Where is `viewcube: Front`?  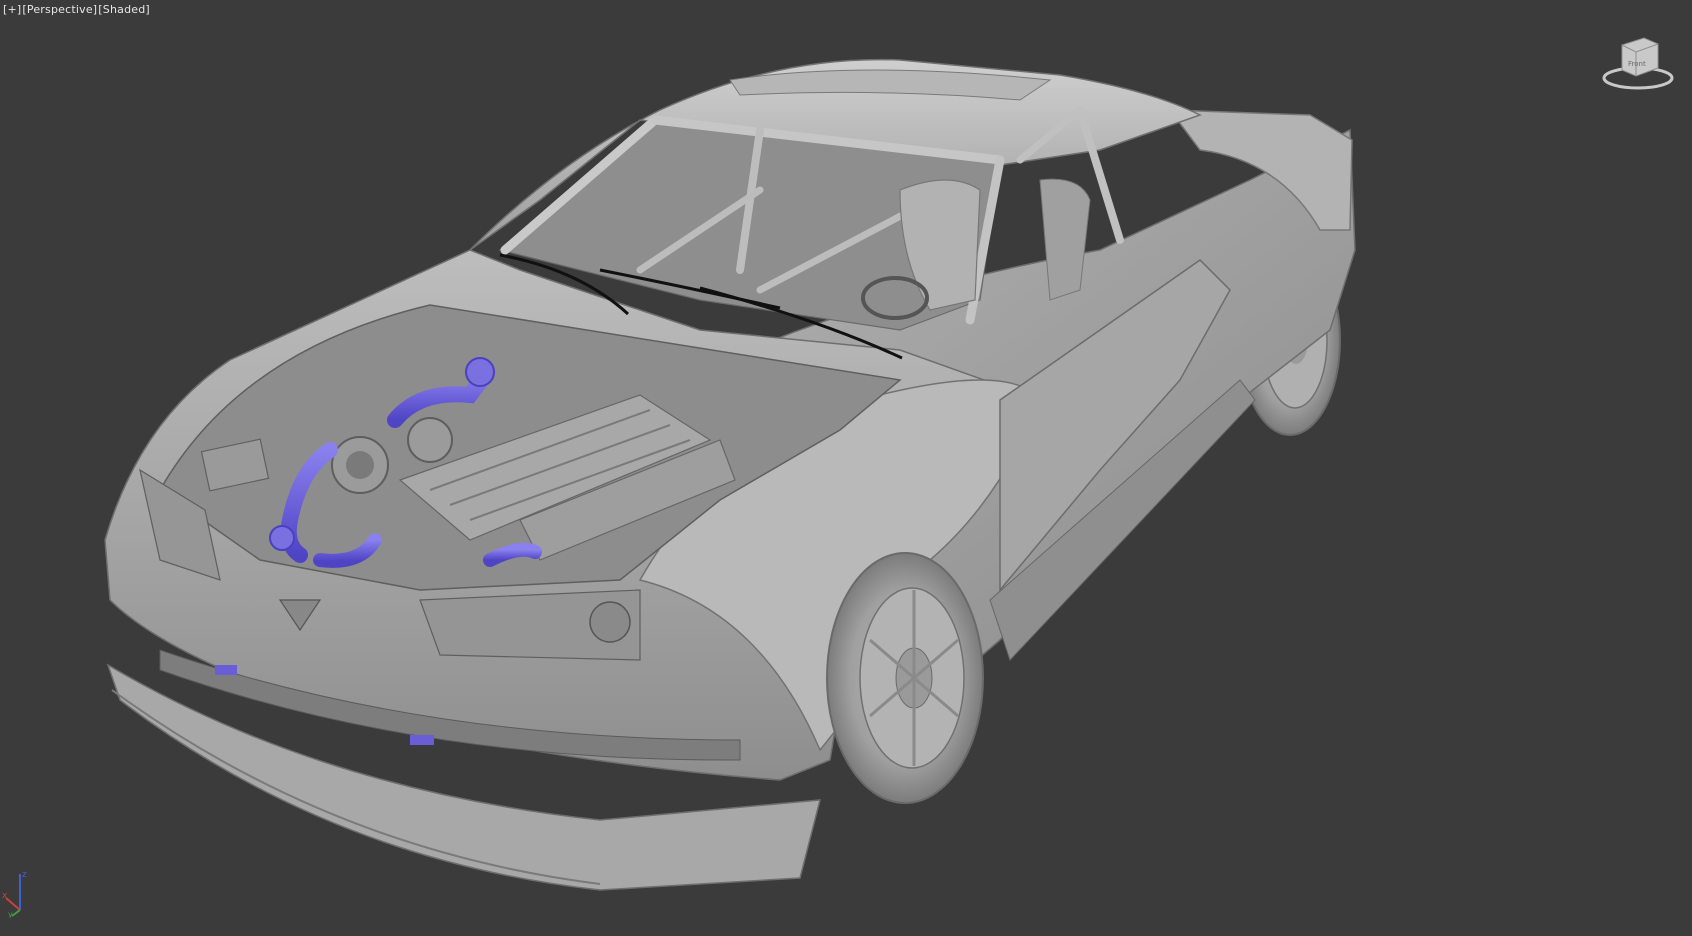
viewcube: Front is located at coordinates (1638, 61).